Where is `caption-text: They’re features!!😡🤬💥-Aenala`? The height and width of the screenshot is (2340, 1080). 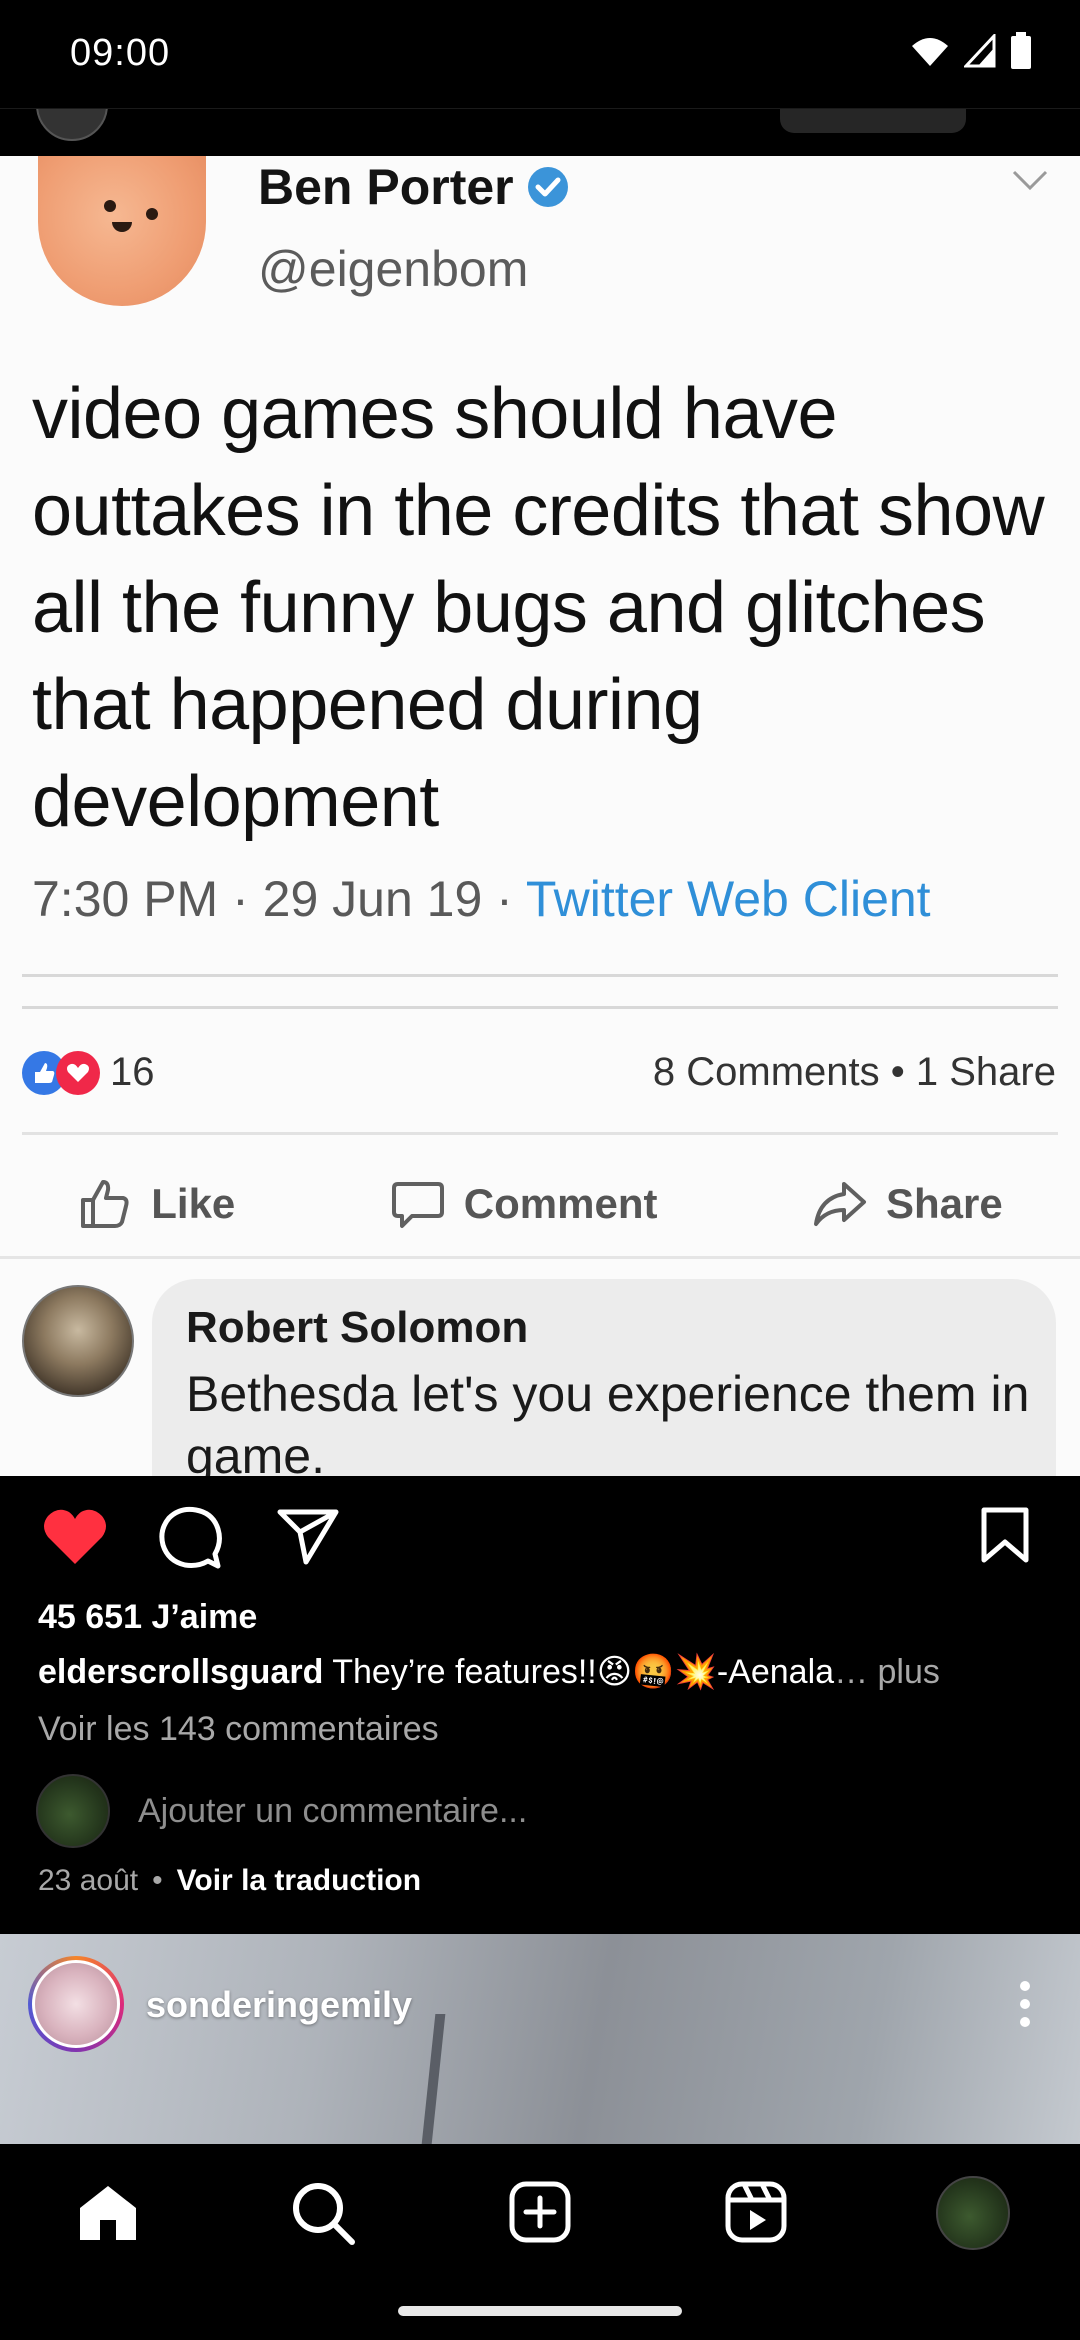
caption-text: They’re features!!😡🤬💥-Aenala is located at coordinates (583, 1672).